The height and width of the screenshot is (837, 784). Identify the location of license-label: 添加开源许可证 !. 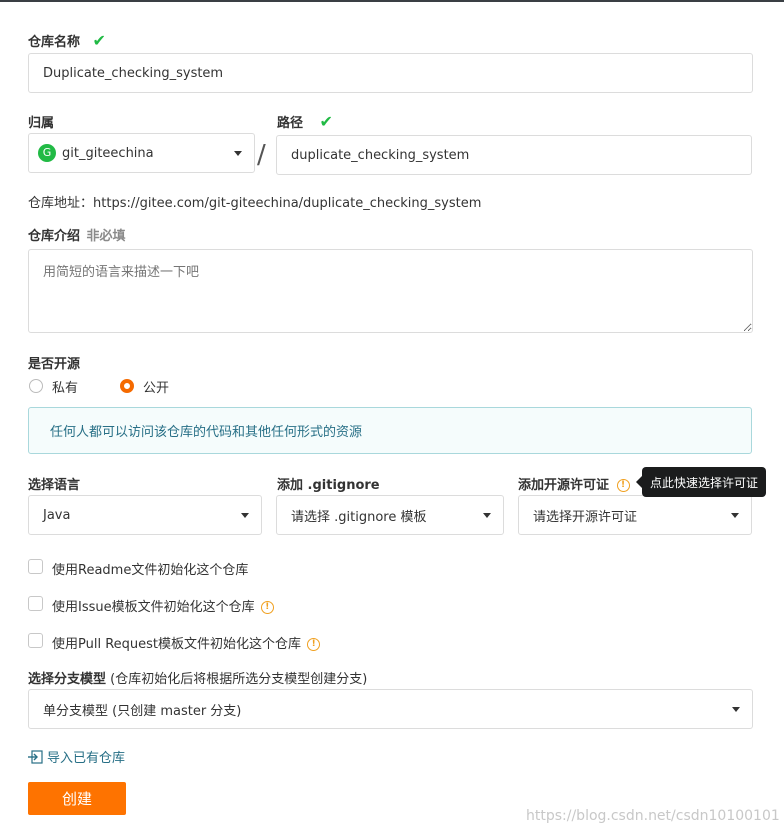
(574, 483).